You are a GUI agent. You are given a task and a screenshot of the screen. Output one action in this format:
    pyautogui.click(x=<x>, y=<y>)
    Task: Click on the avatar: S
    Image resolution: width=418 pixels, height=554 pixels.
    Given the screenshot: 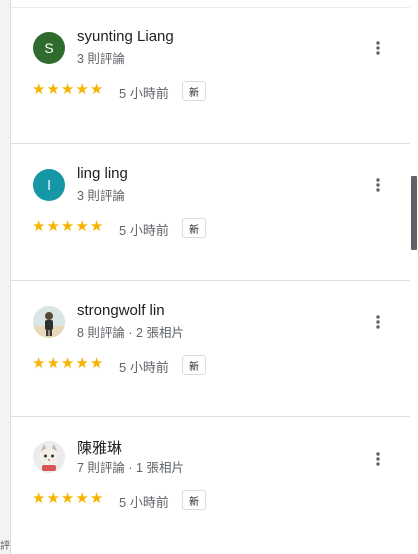 What is the action you would take?
    pyautogui.click(x=49, y=48)
    